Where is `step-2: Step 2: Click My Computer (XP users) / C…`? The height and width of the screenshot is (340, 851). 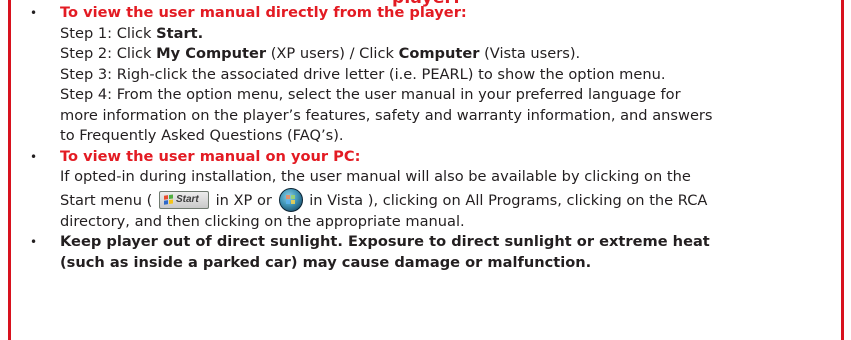
step-2: Step 2: Click My Computer (XP users) / C… is located at coordinates (320, 53).